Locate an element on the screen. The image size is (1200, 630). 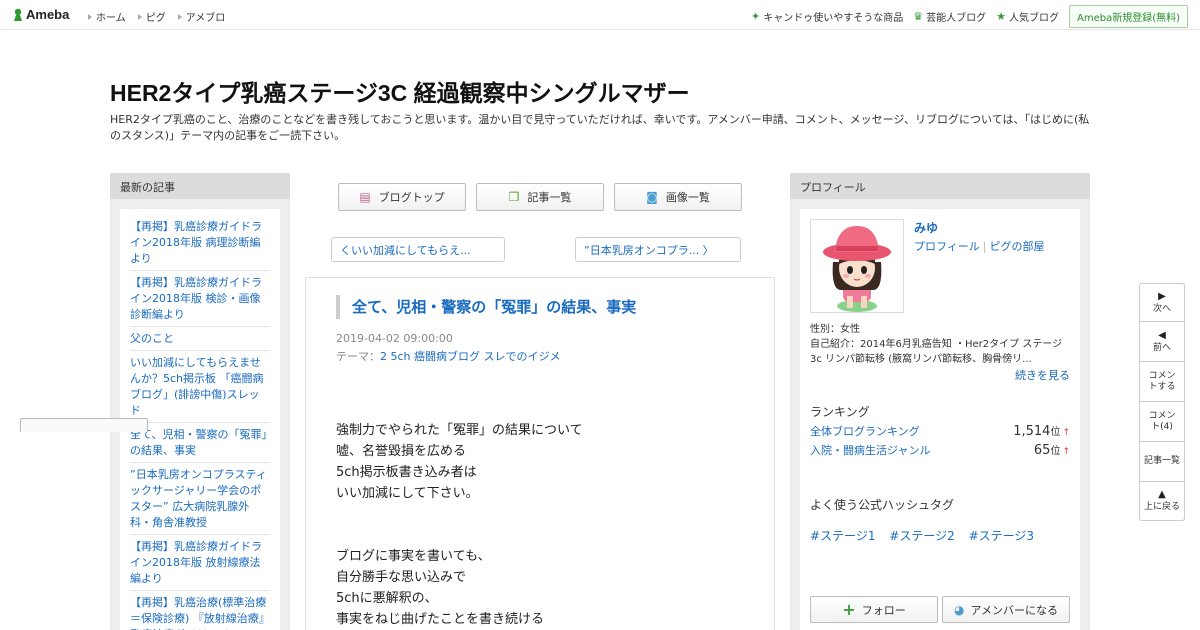
side-label: 前へ is located at coordinates (1161, 347).